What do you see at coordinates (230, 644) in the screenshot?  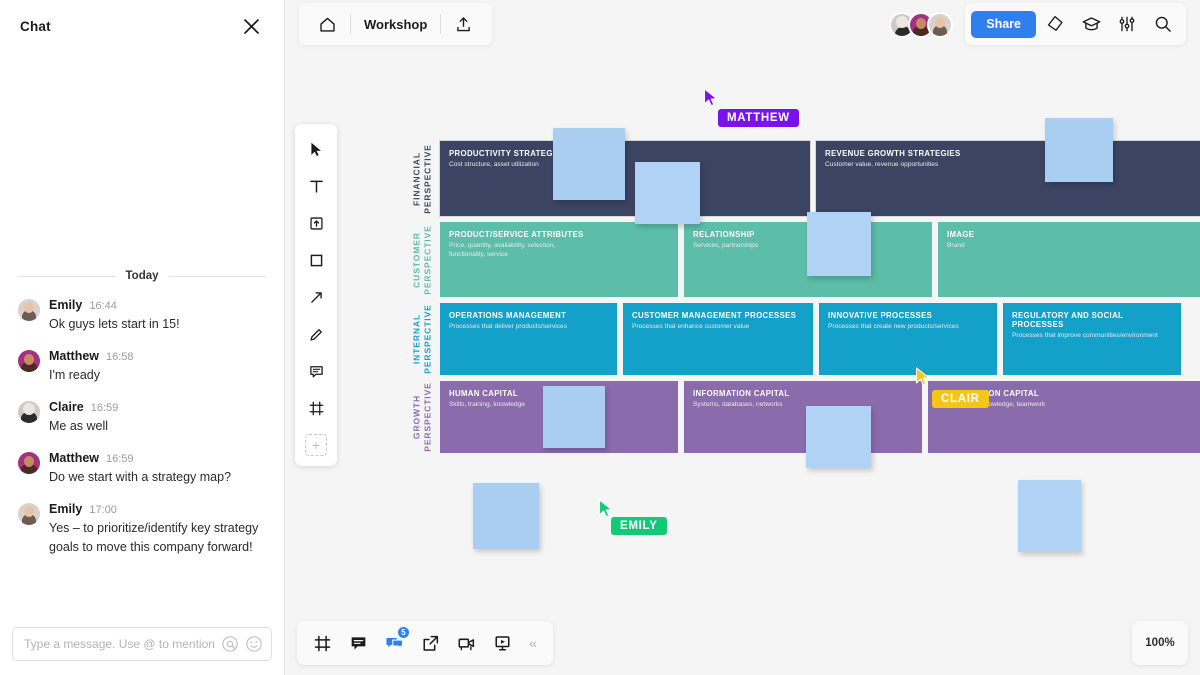 I see `at-mention-icon` at bounding box center [230, 644].